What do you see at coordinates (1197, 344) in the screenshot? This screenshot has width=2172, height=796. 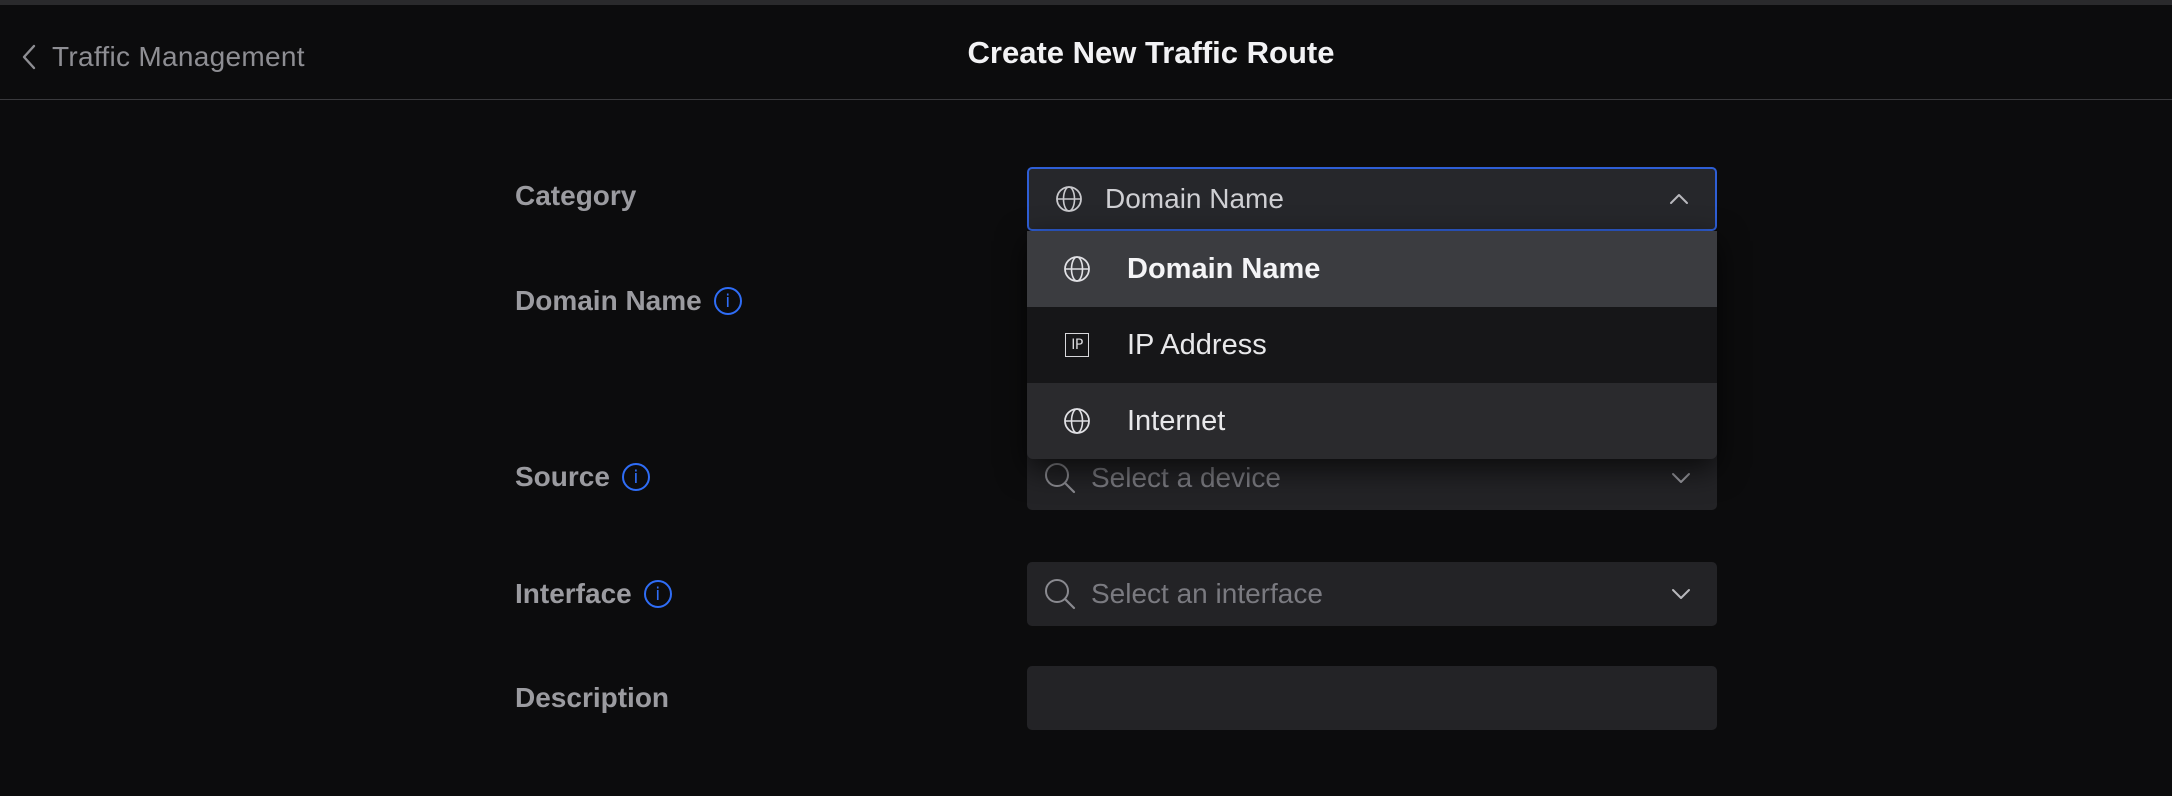 I see `option-label: IP Address` at bounding box center [1197, 344].